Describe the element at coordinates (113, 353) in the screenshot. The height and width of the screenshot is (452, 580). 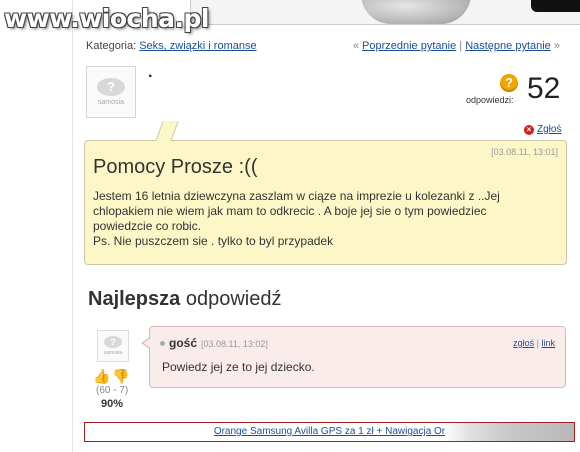
I see `answer-avatar-brand: samosia` at that location.